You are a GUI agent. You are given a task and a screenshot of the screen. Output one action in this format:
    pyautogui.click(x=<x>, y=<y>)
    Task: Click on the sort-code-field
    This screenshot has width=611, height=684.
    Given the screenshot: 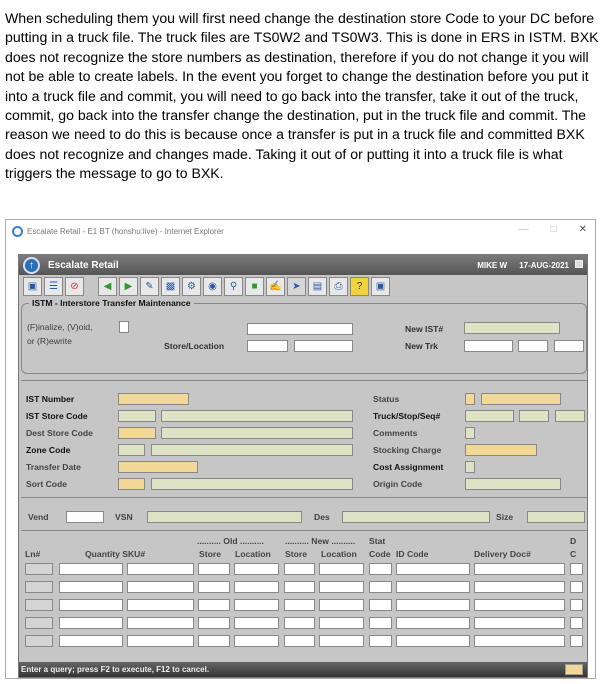 What is the action you would take?
    pyautogui.click(x=131, y=484)
    